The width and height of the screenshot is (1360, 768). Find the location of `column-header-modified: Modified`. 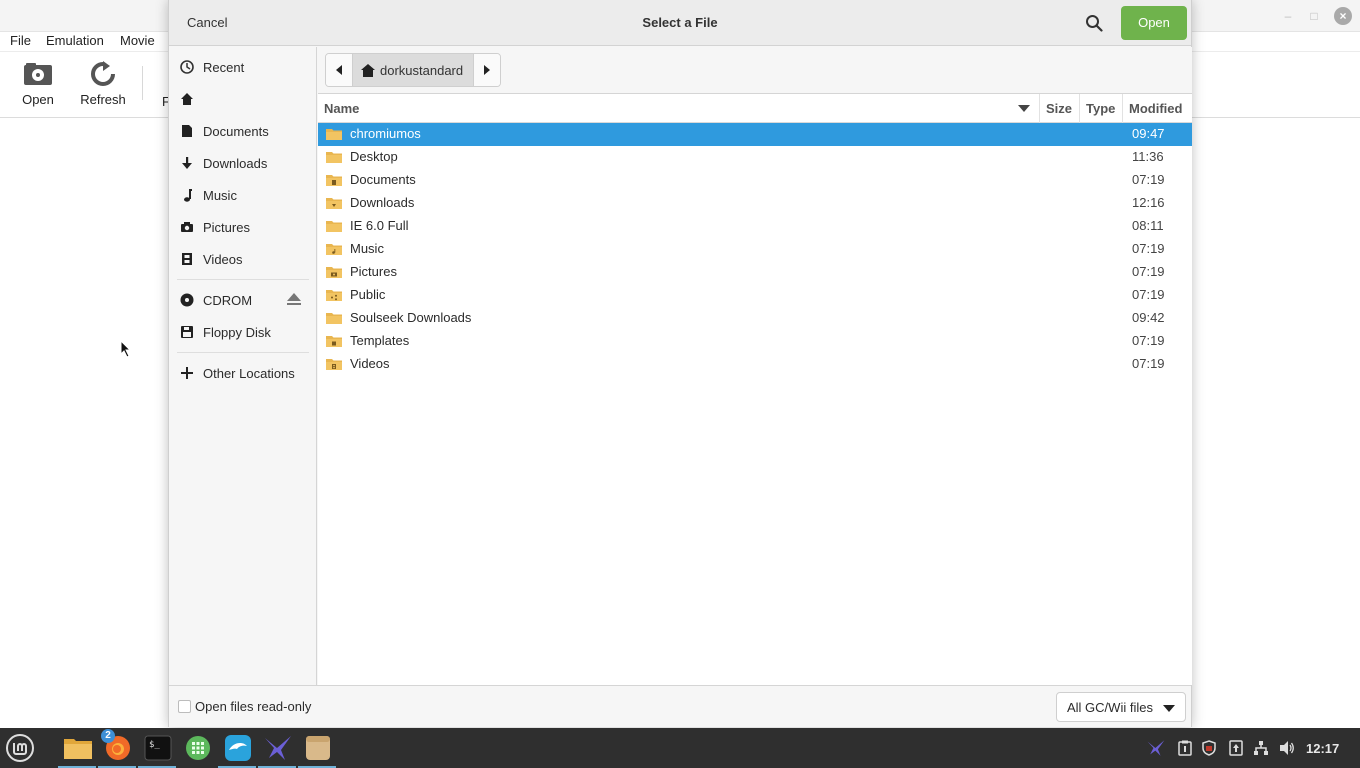

column-header-modified: Modified is located at coordinates (1157, 108).